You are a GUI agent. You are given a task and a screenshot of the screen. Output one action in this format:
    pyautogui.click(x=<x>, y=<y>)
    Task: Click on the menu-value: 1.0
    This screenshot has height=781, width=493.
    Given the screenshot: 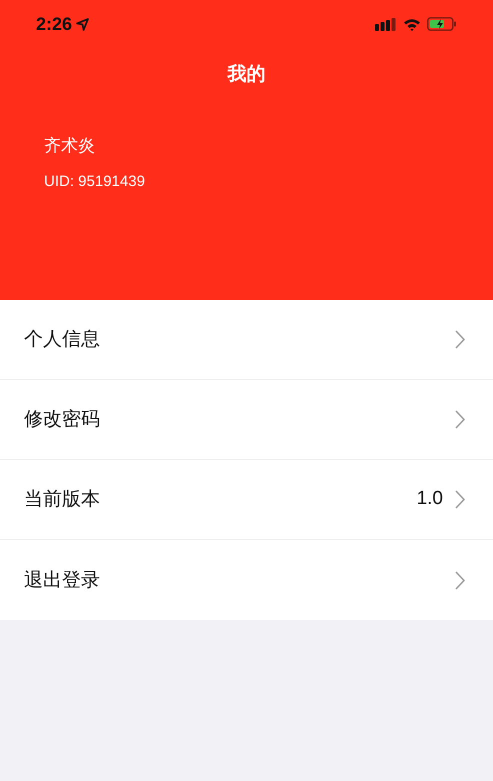 What is the action you would take?
    pyautogui.click(x=429, y=499)
    